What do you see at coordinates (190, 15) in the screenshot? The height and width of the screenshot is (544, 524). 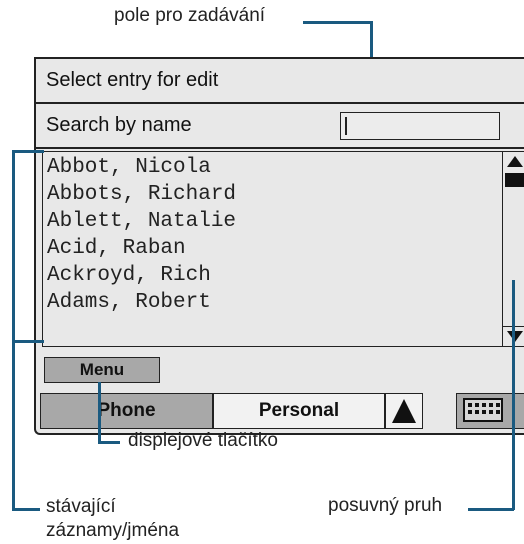 I see `callout-input-field: pole pro zadávání` at bounding box center [190, 15].